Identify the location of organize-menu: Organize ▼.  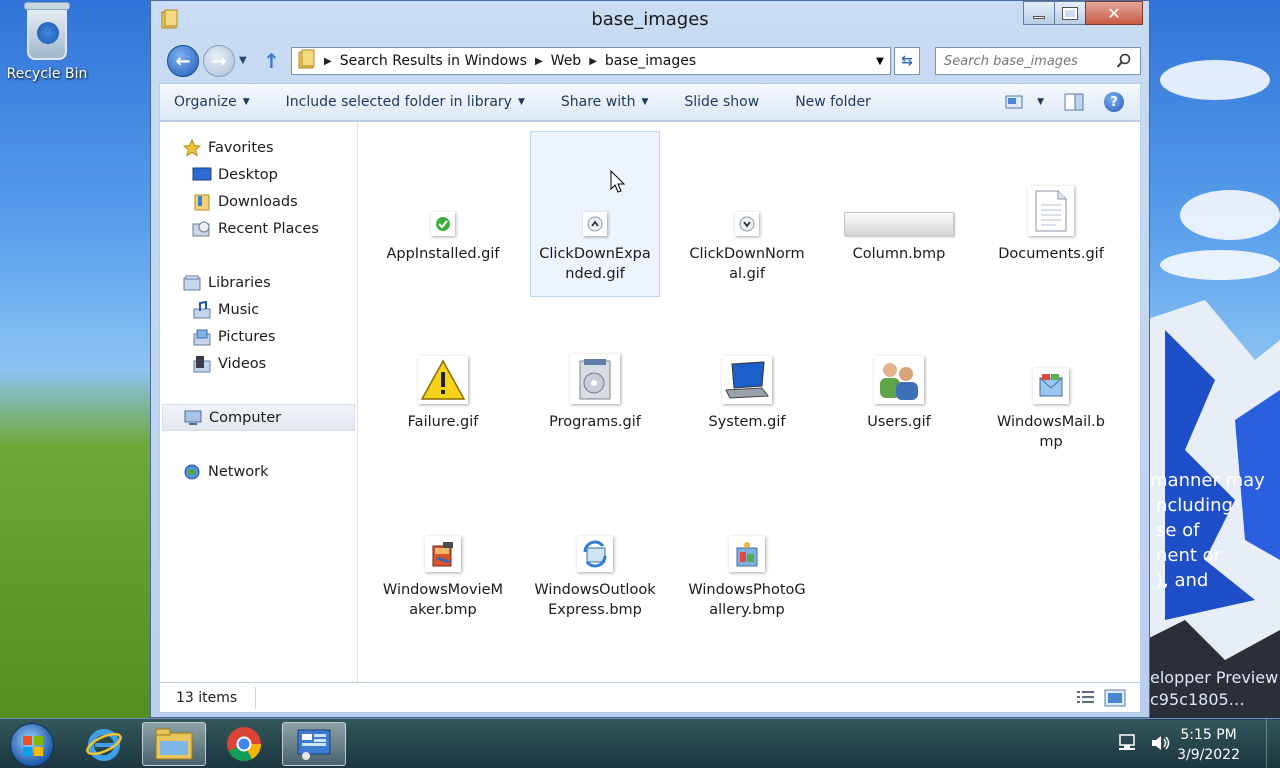
(212, 102).